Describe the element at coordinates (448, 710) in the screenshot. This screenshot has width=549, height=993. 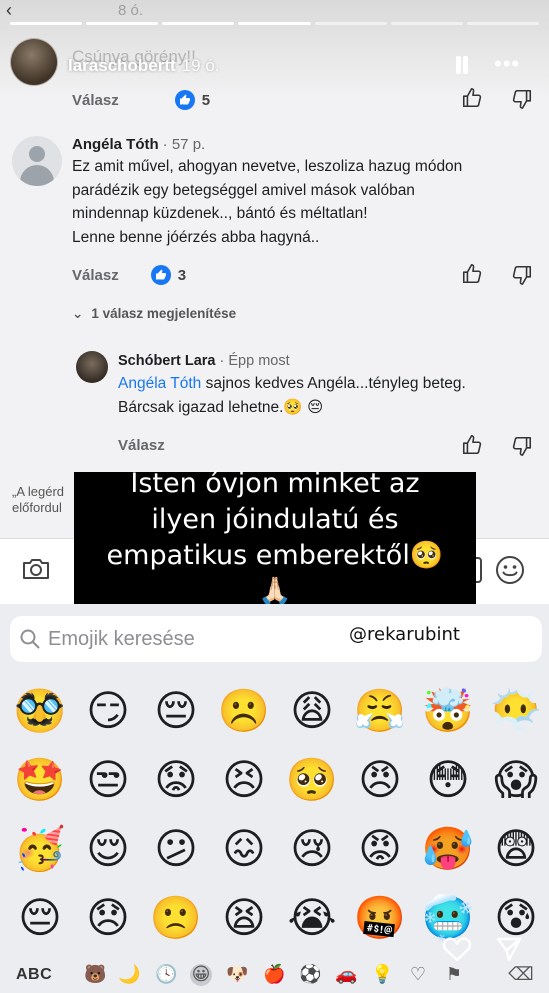
I see `emoji-key: 🤯` at that location.